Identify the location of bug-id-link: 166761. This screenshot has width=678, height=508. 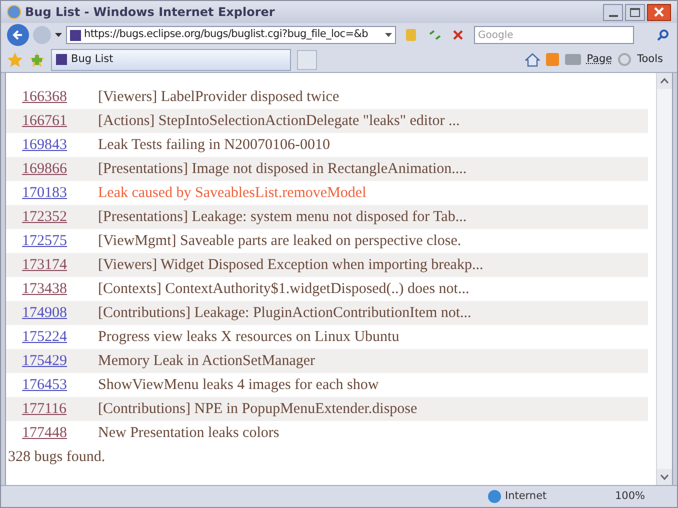
(52, 121).